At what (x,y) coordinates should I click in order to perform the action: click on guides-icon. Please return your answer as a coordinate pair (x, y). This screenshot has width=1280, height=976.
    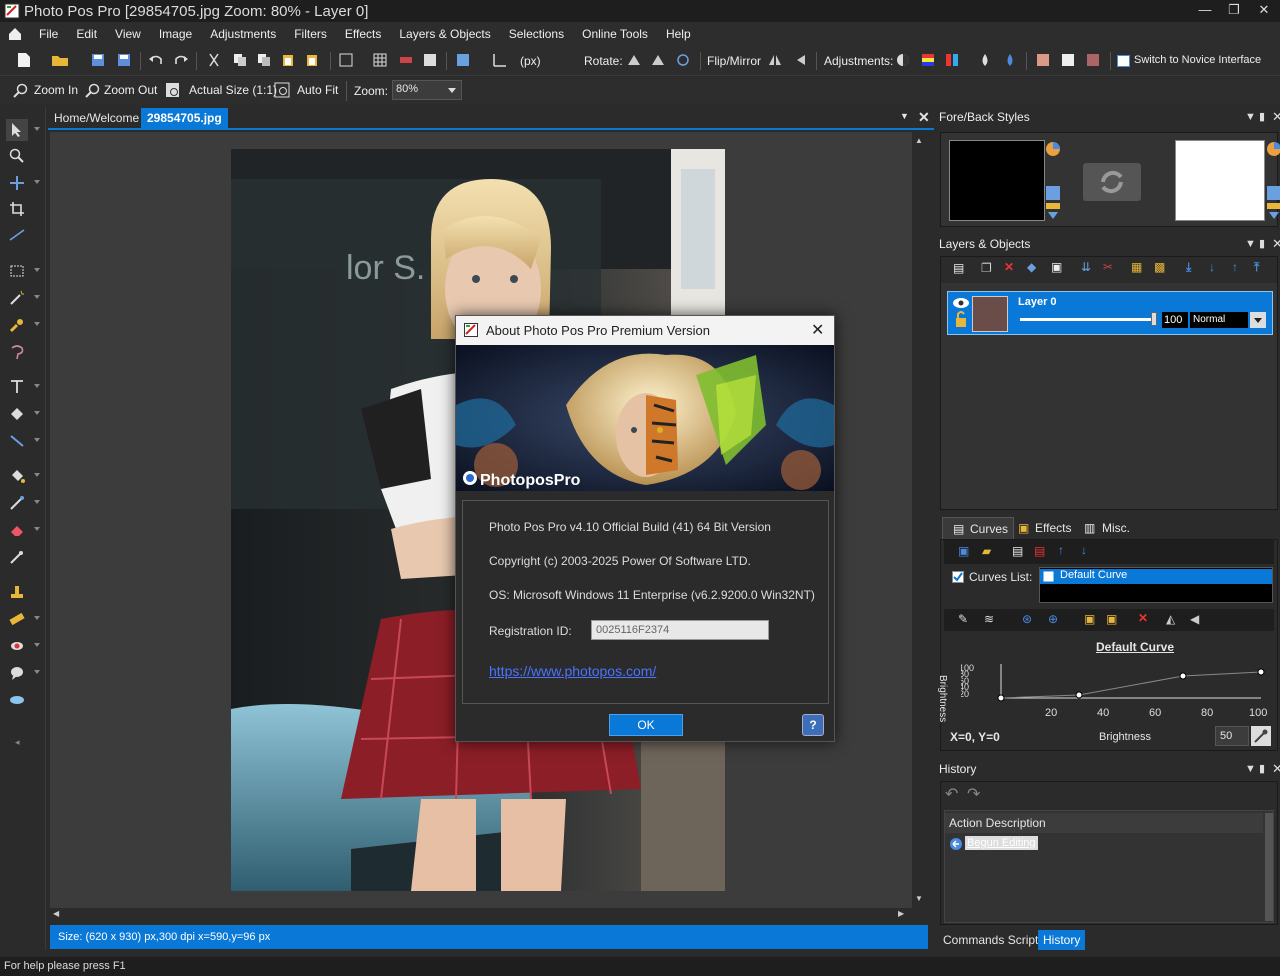
    Looking at the image, I should click on (430, 60).